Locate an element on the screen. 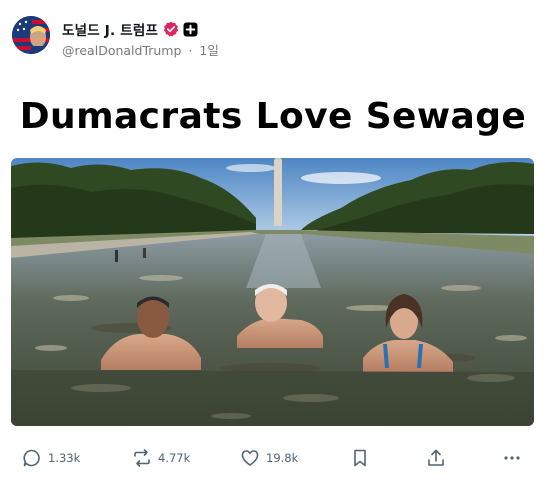 This screenshot has width=546, height=483. avatar is located at coordinates (31, 35).